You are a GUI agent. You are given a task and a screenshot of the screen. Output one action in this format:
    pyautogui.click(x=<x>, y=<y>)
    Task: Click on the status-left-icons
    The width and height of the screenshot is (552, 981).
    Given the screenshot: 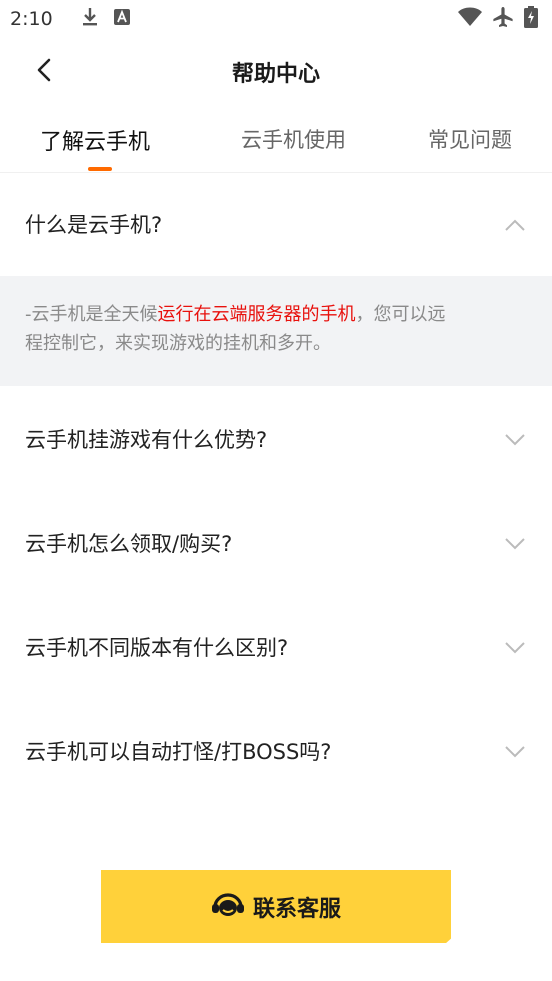 What is the action you would take?
    pyautogui.click(x=106, y=19)
    